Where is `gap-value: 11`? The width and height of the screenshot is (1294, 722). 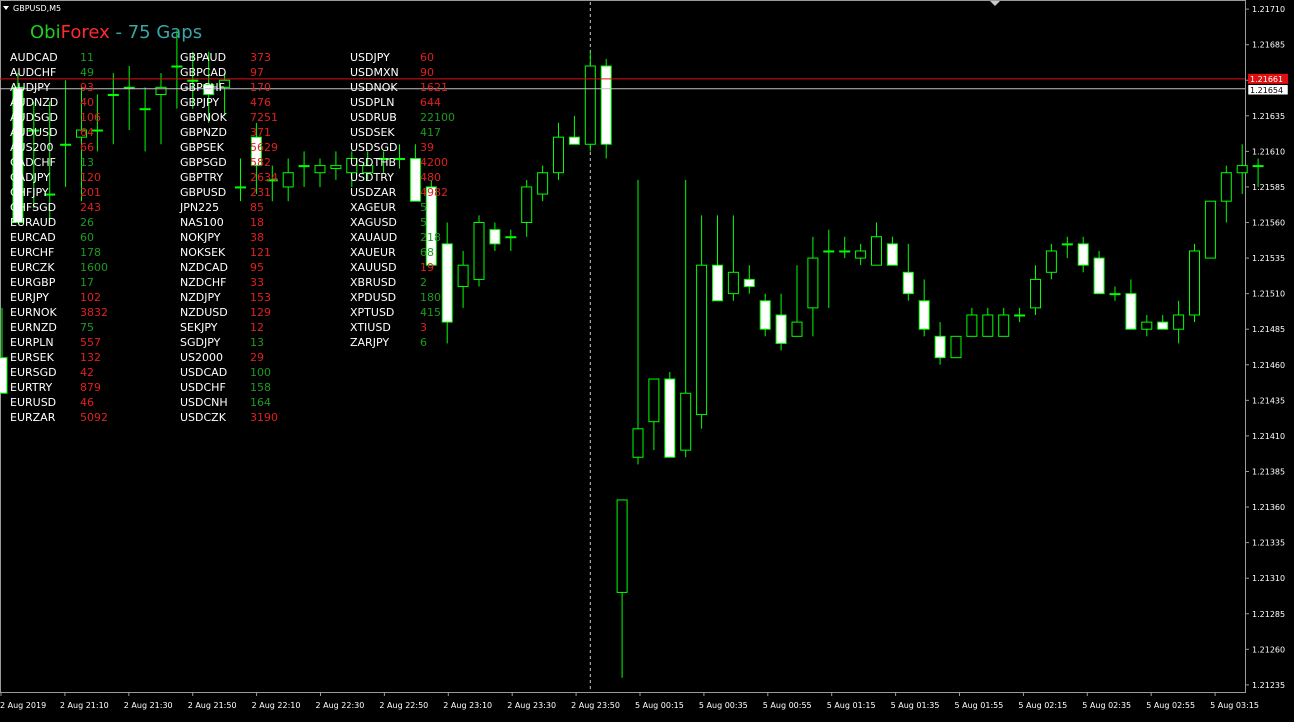
gap-value: 11 is located at coordinates (87, 57).